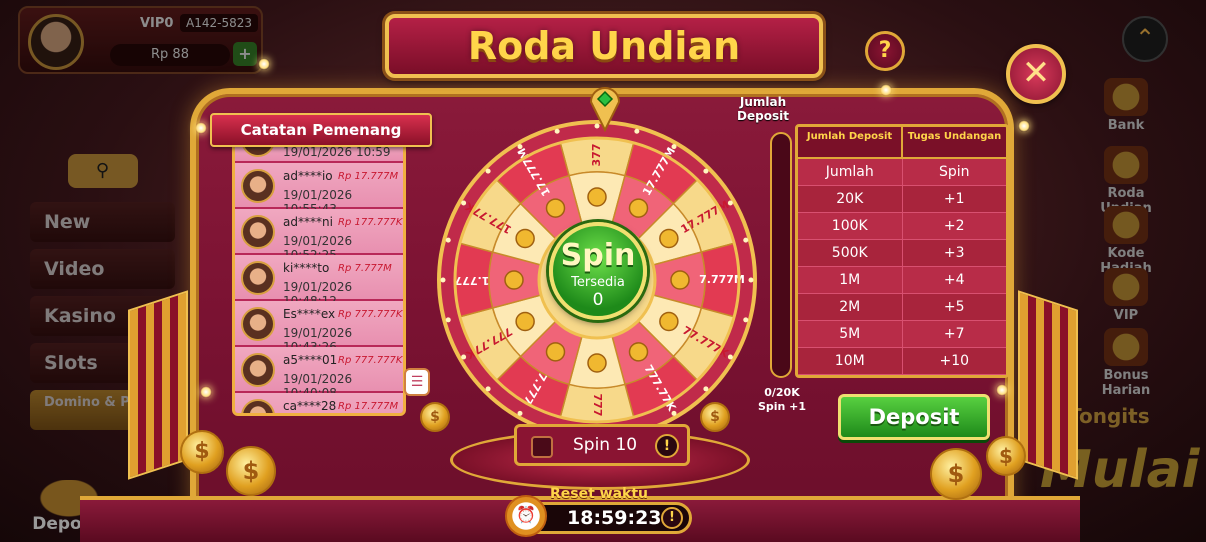 The width and height of the screenshot is (1206, 542). What do you see at coordinates (526, 516) in the screenshot?
I see `alarm-clock-icon: ⏰` at bounding box center [526, 516].